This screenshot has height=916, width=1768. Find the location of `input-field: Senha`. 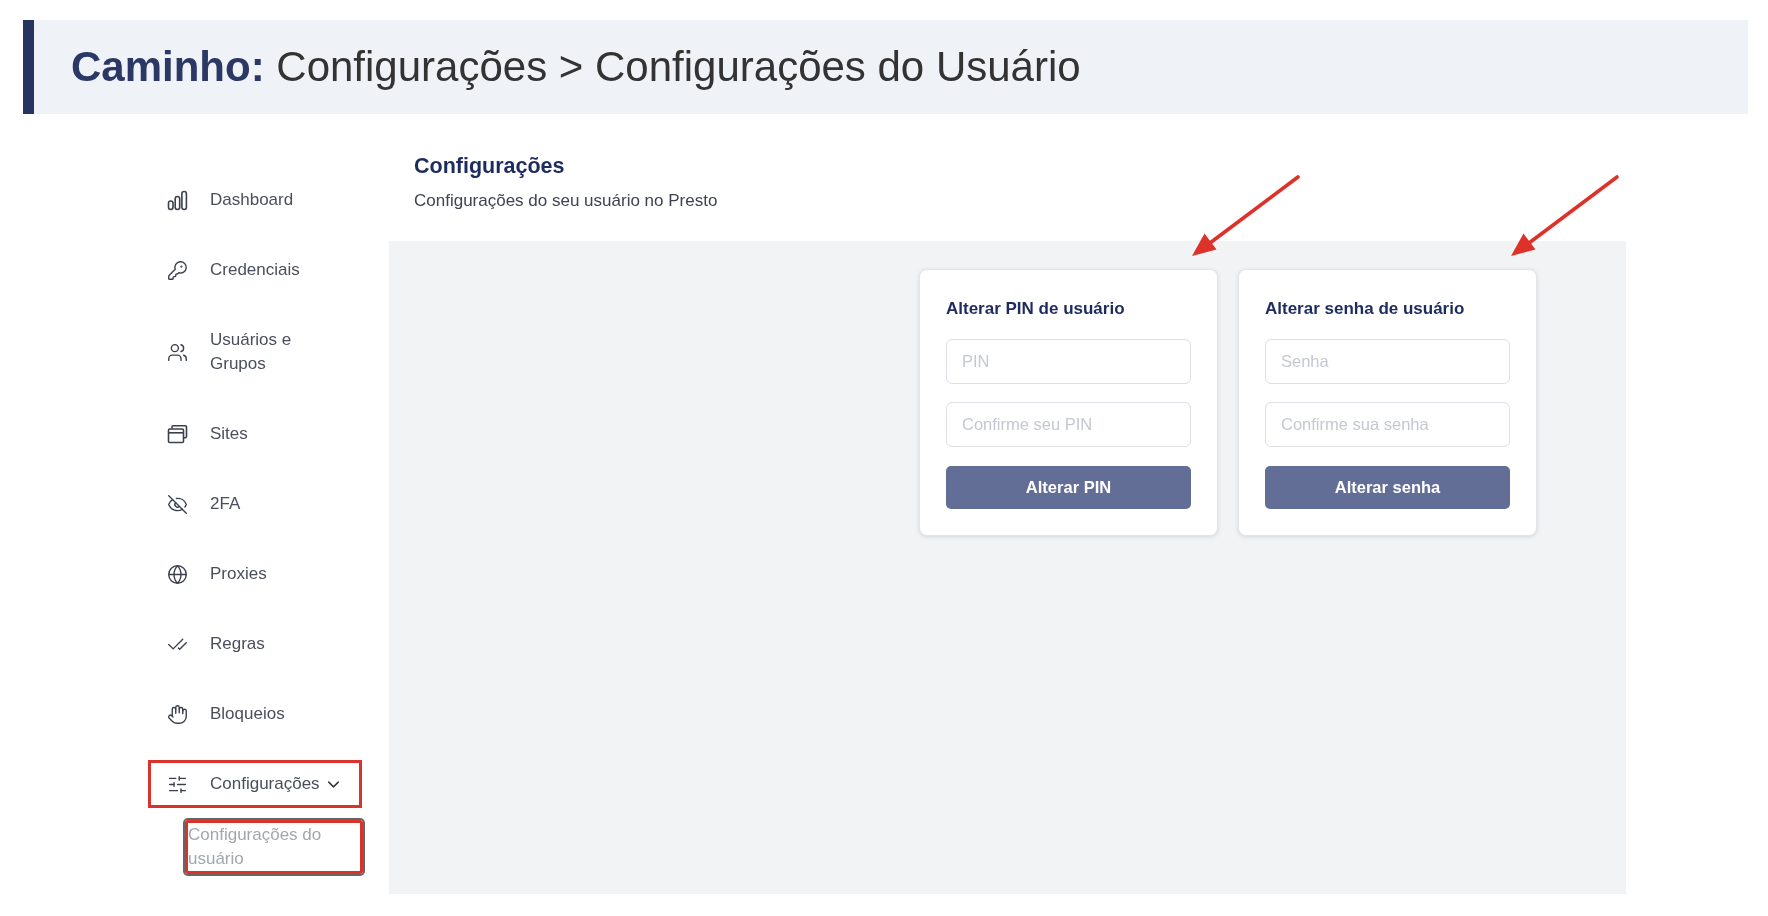

input-field: Senha is located at coordinates (1387, 361).